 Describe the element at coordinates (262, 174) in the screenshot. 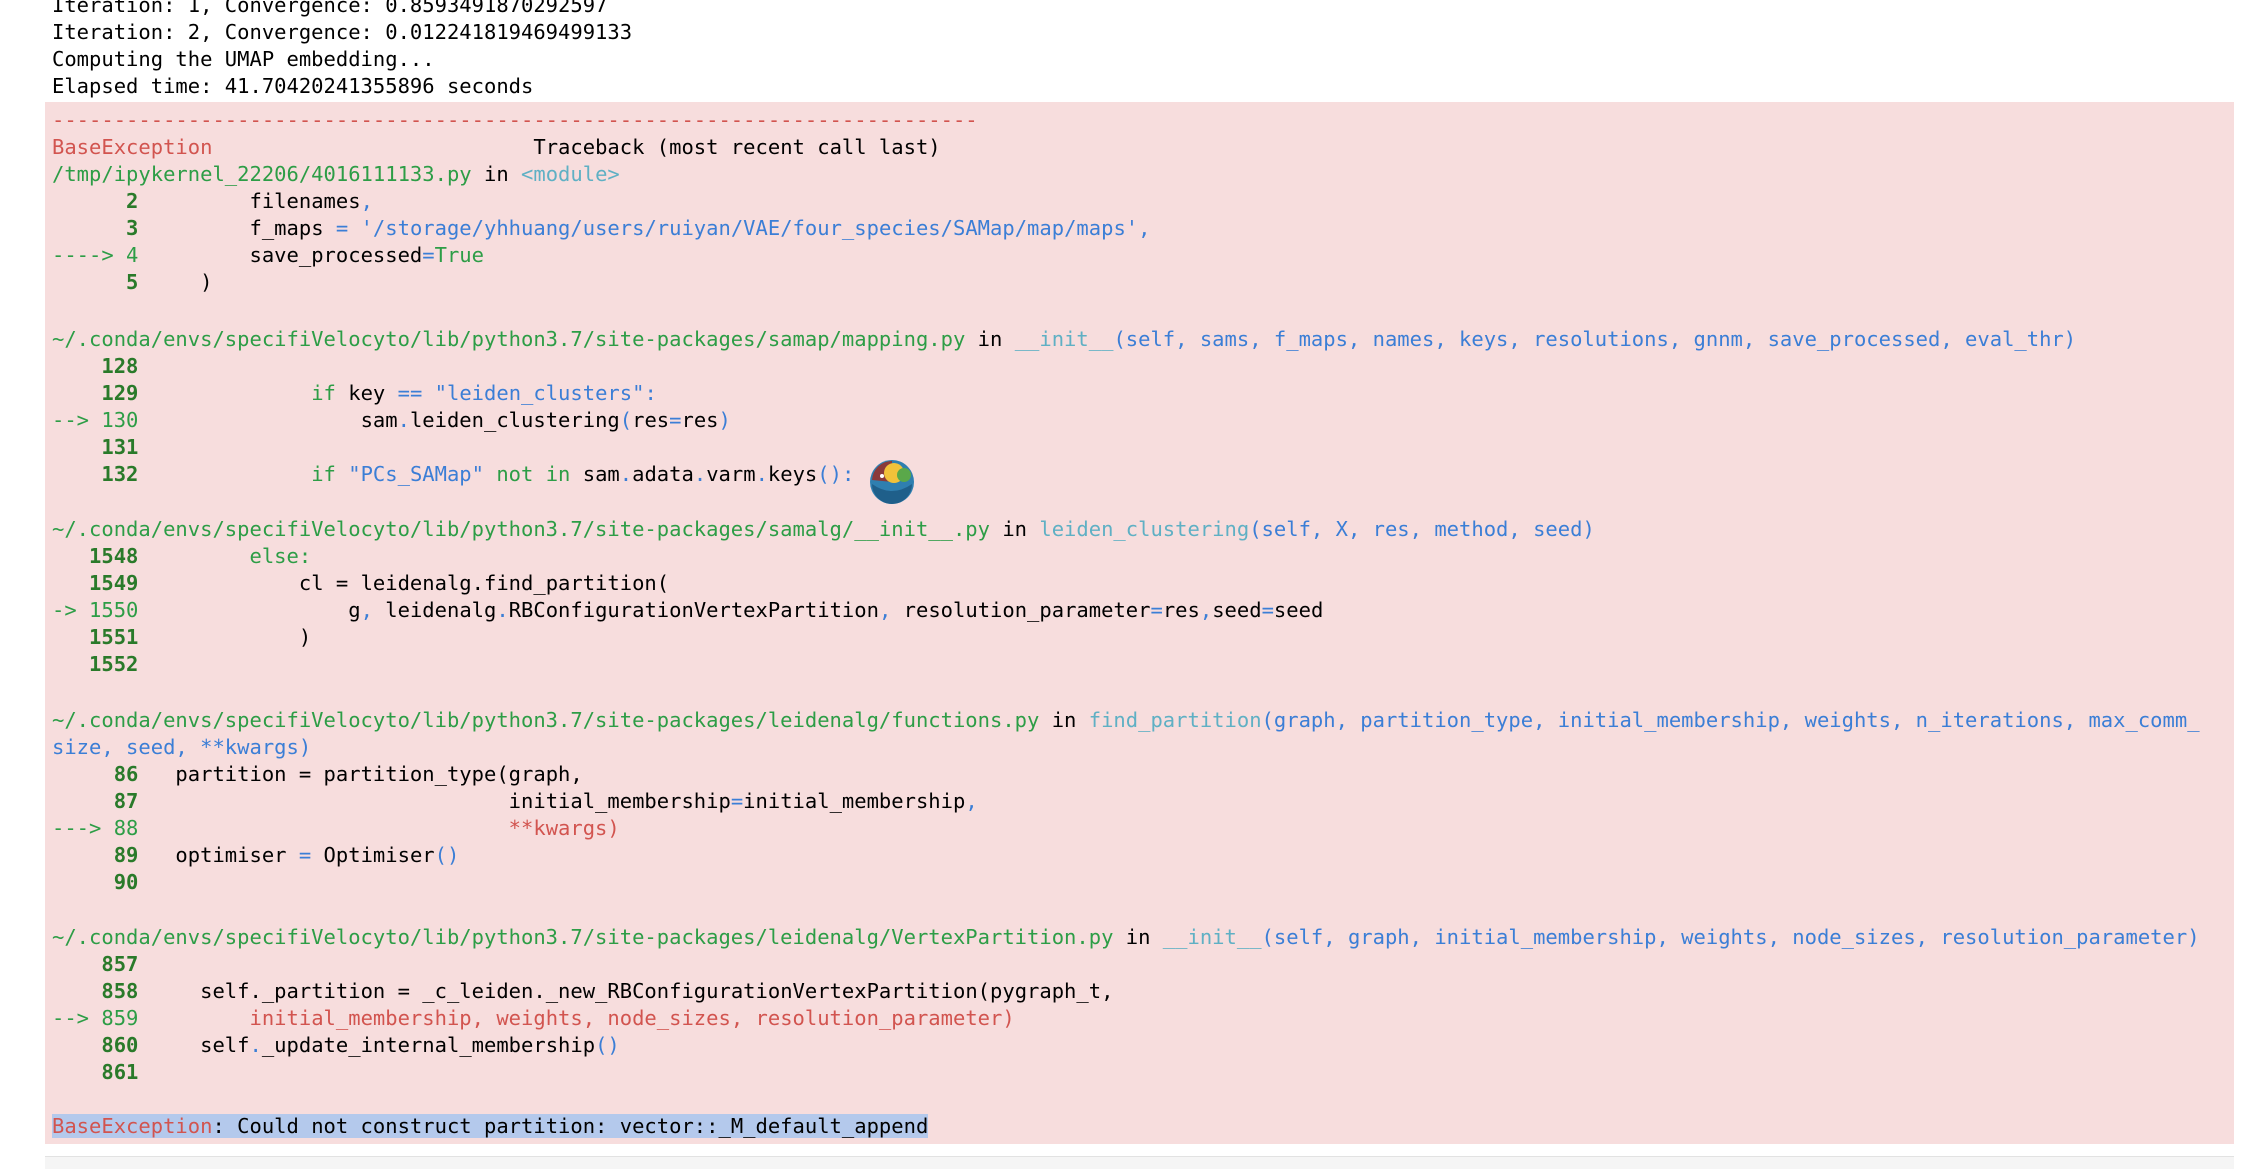

I see `frame-file: /tmp/ipykernel_22206/4016111133.py` at that location.